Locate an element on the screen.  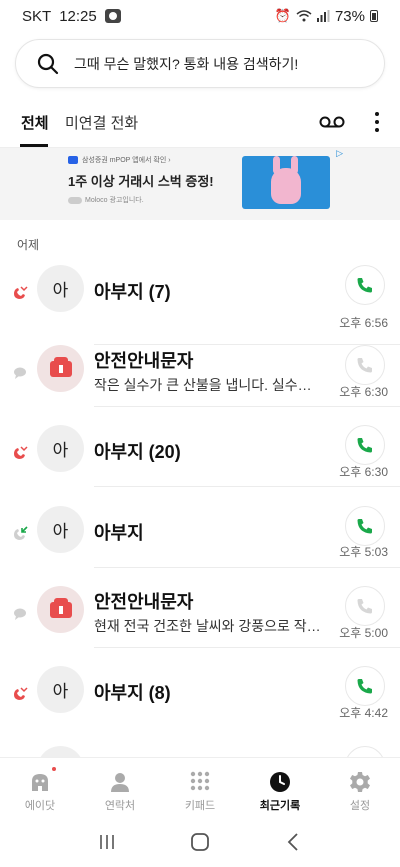
message-preview: 작은 실수가 큰 산불을 냅니다. 실수로 낸 산불도 처벌받습니다. is located at coordinates (209, 385).